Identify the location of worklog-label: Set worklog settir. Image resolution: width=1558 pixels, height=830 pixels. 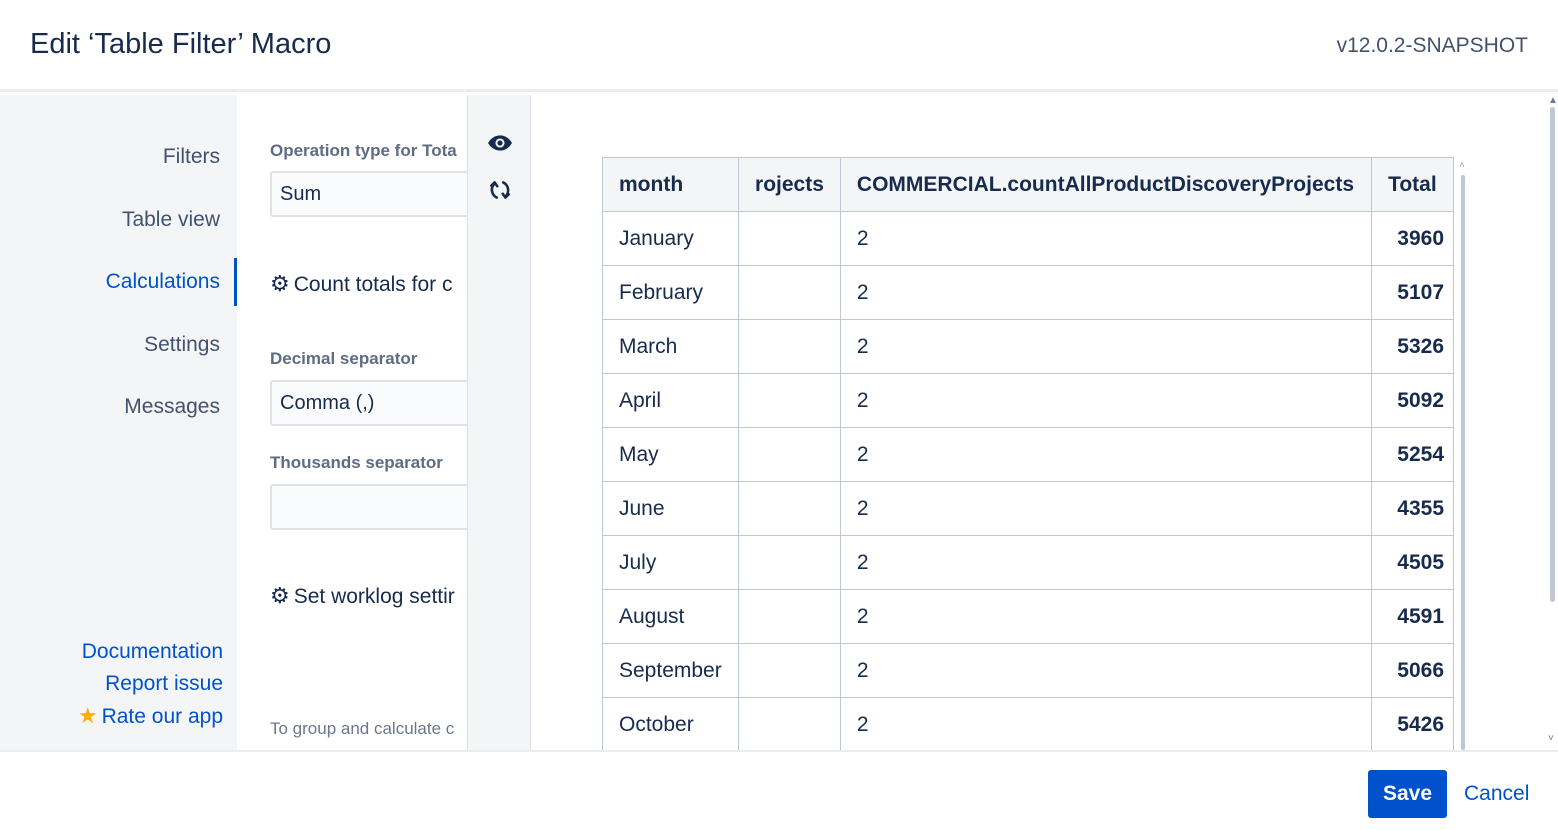
(374, 596).